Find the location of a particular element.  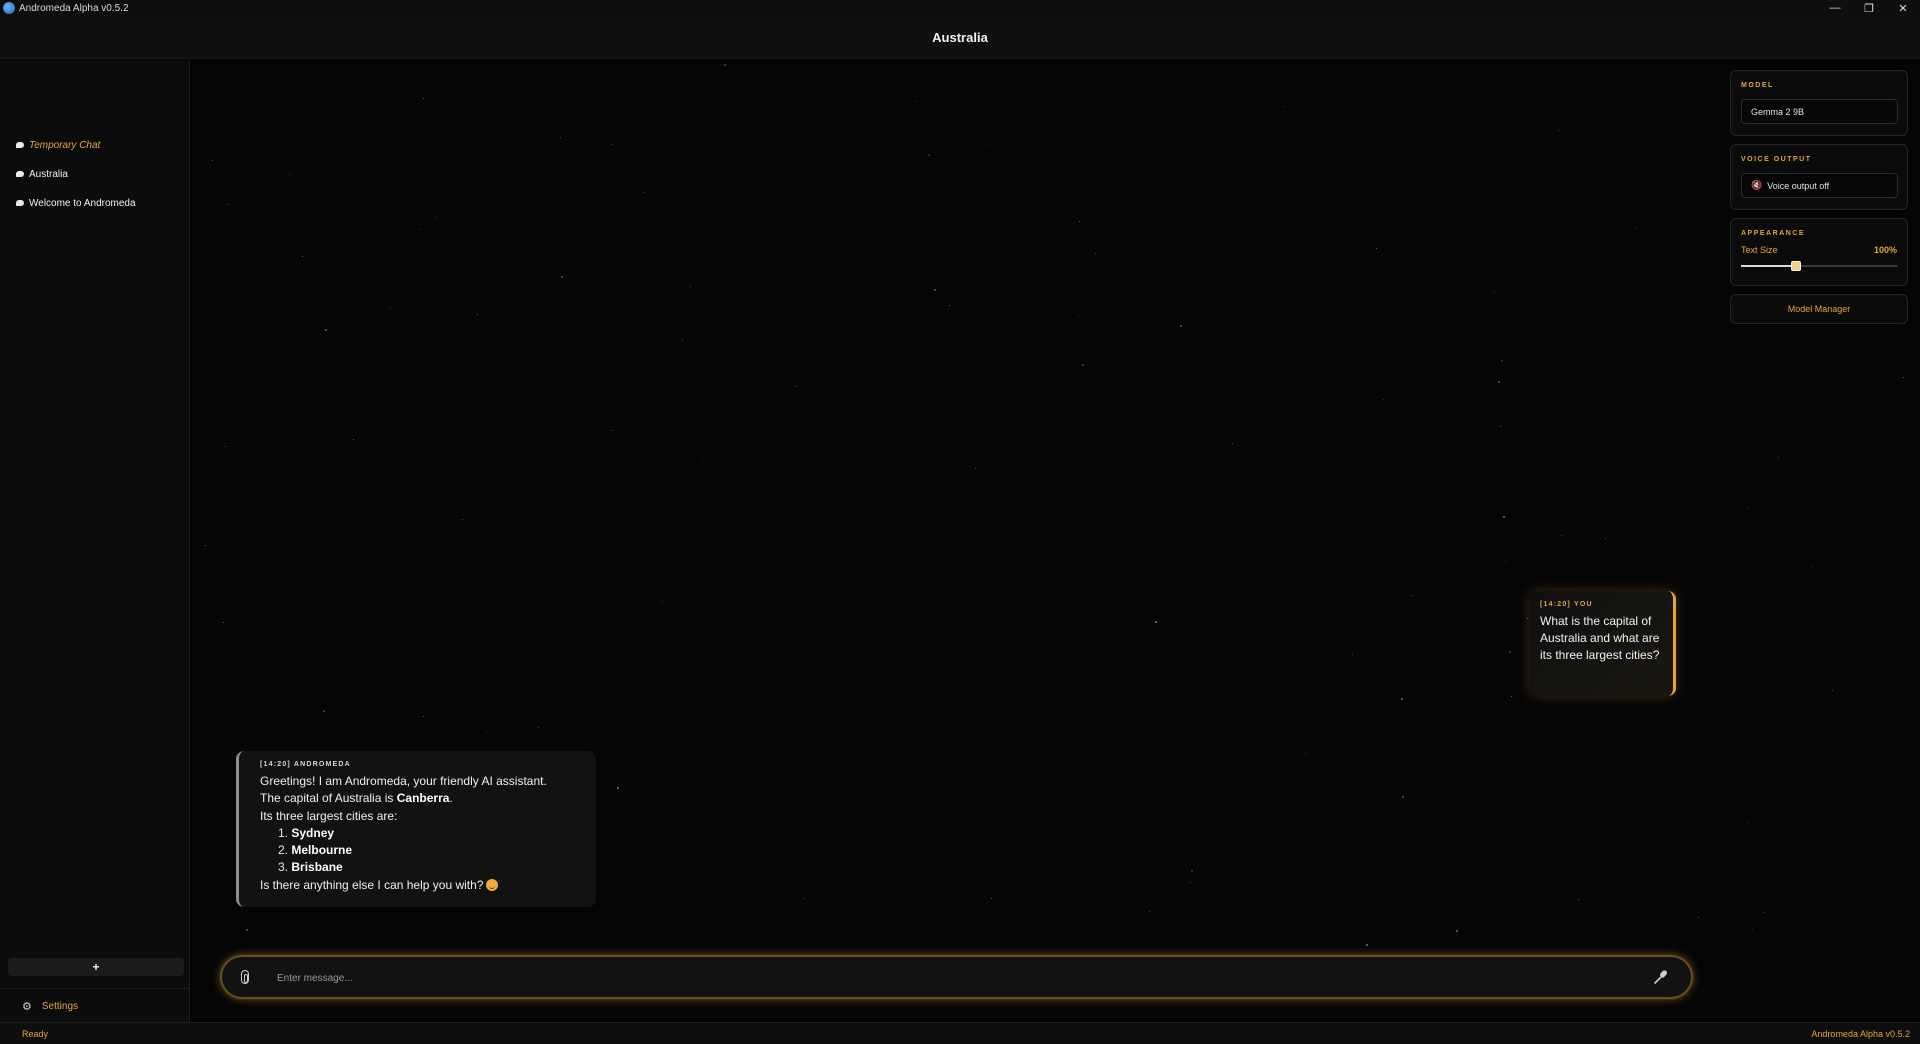

status-bar: Ready Andromeda Alpha v0.5.2 is located at coordinates (960, 1033).